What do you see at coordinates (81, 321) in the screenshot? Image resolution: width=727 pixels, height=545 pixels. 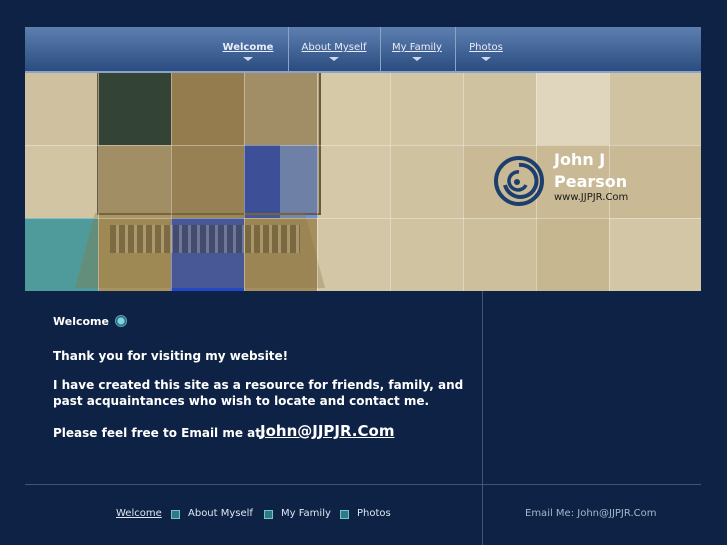 I see `page-title: Welcome` at bounding box center [81, 321].